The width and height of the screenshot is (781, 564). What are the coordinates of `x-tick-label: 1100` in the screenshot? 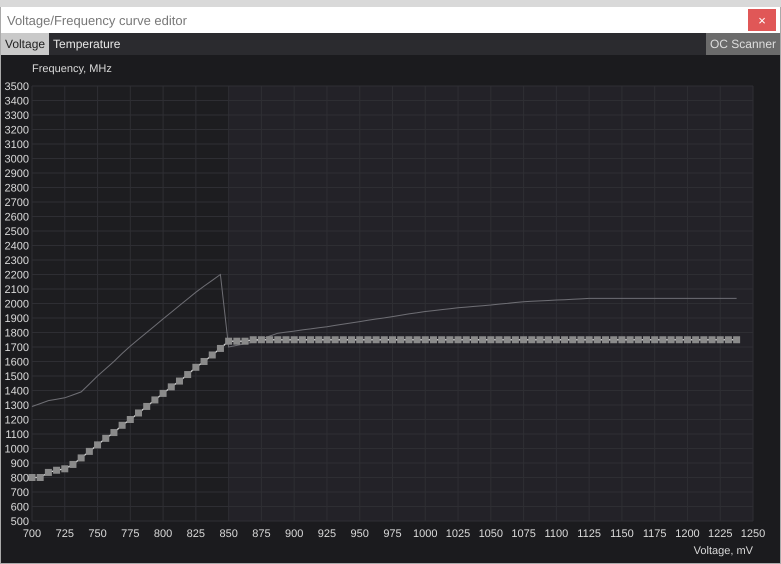 It's located at (556, 534).